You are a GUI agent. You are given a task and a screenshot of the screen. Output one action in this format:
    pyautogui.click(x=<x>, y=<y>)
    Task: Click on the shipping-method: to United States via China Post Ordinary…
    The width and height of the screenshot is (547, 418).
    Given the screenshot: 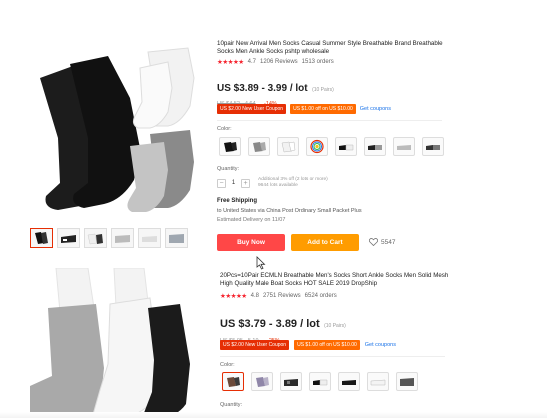 What is the action you would take?
    pyautogui.click(x=289, y=211)
    